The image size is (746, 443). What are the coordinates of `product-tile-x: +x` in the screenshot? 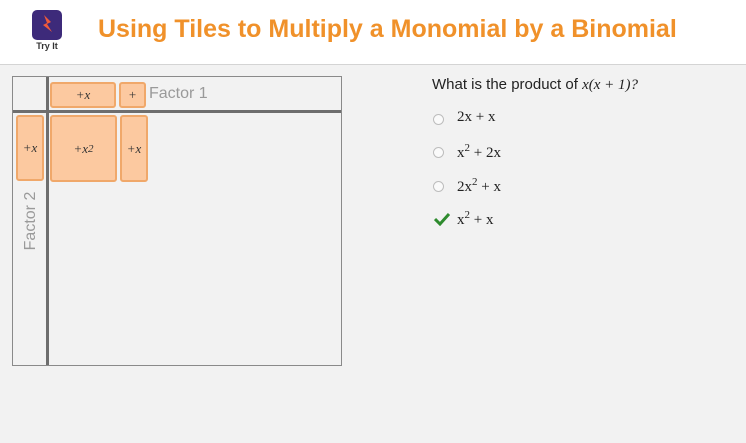 It's located at (134, 148).